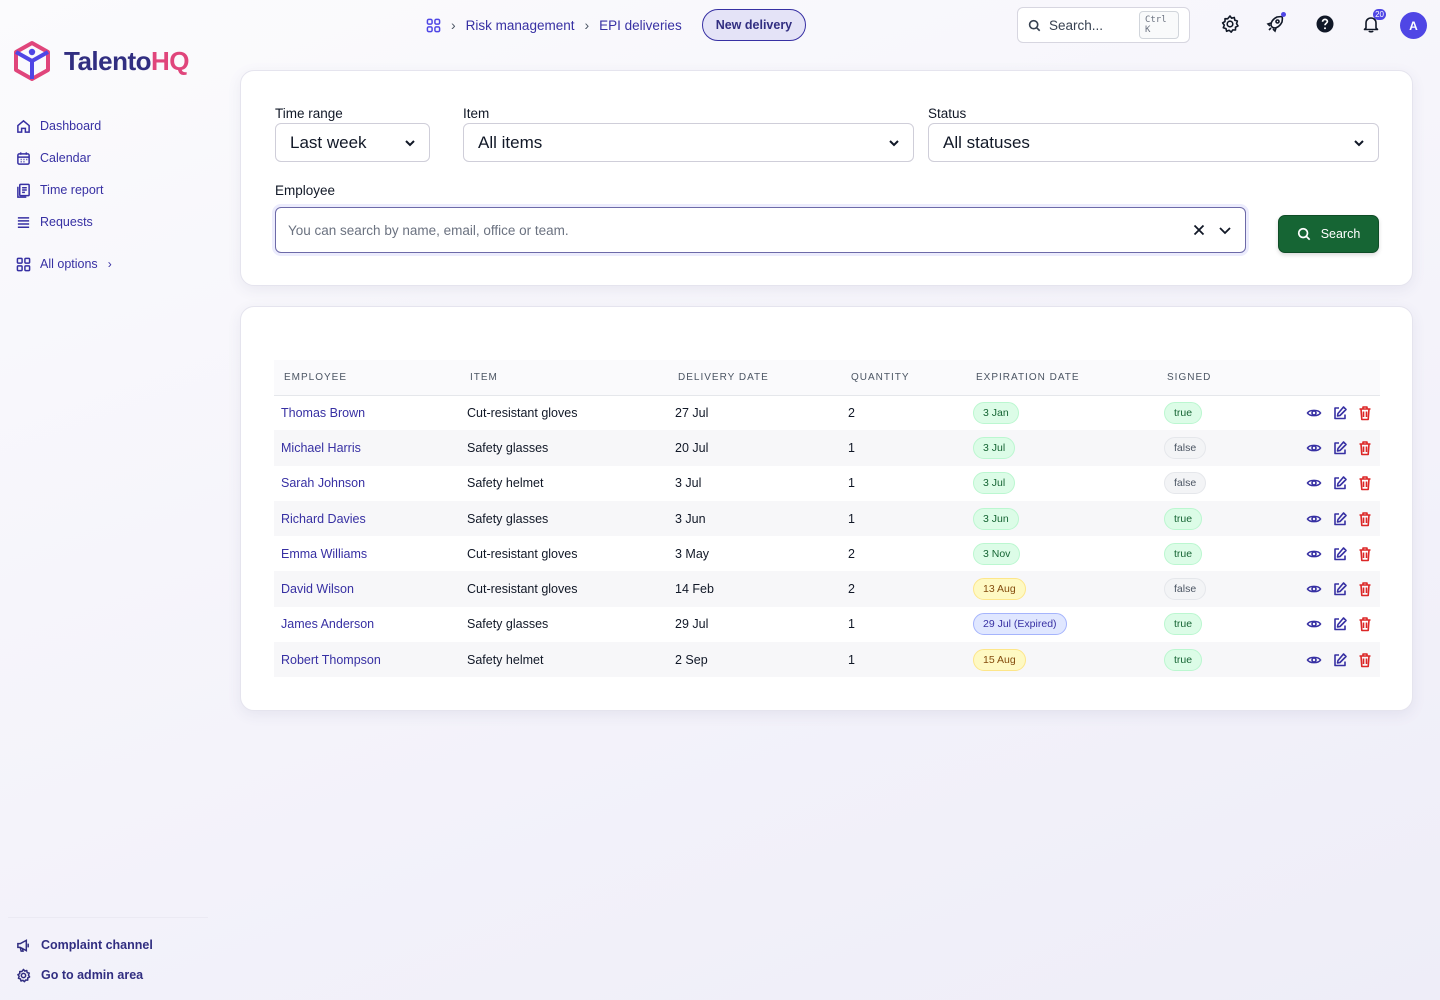 The height and width of the screenshot is (1000, 1440). I want to click on item-select: All items, so click(688, 142).